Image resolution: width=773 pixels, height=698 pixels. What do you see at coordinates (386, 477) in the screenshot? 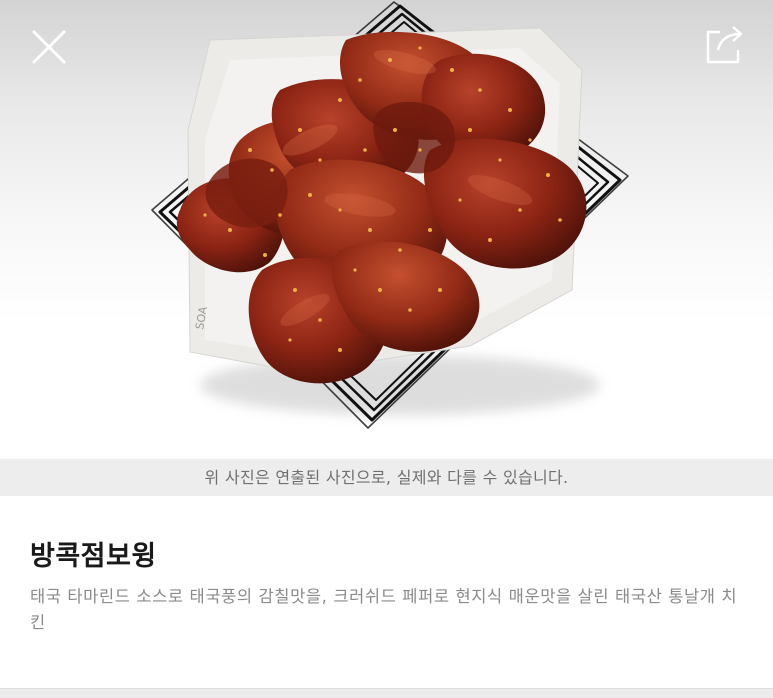
I see `photo-disclaimer: 위 사진은 연출된 사진으로, 실제와 다를 수 있습니다.` at bounding box center [386, 477].